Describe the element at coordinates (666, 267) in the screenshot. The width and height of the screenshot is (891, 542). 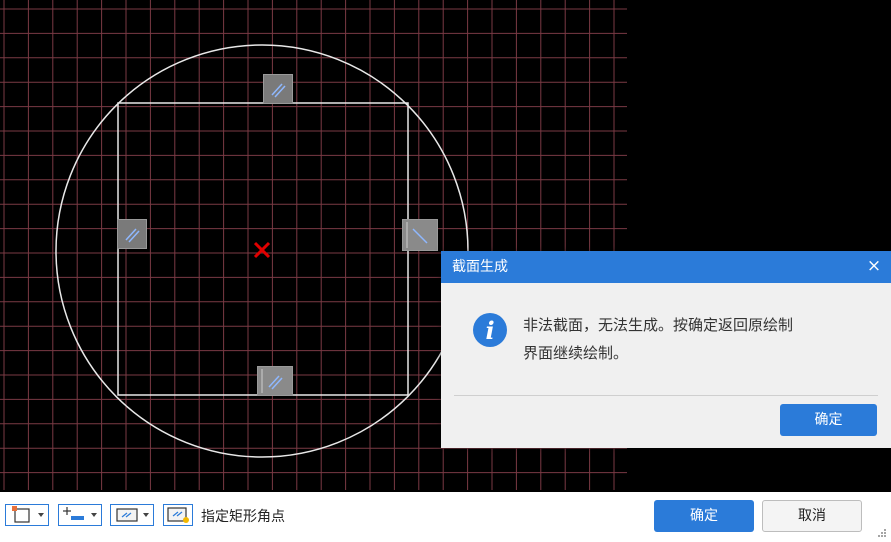
I see `dialog-title-bar: 截面生成 ×` at that location.